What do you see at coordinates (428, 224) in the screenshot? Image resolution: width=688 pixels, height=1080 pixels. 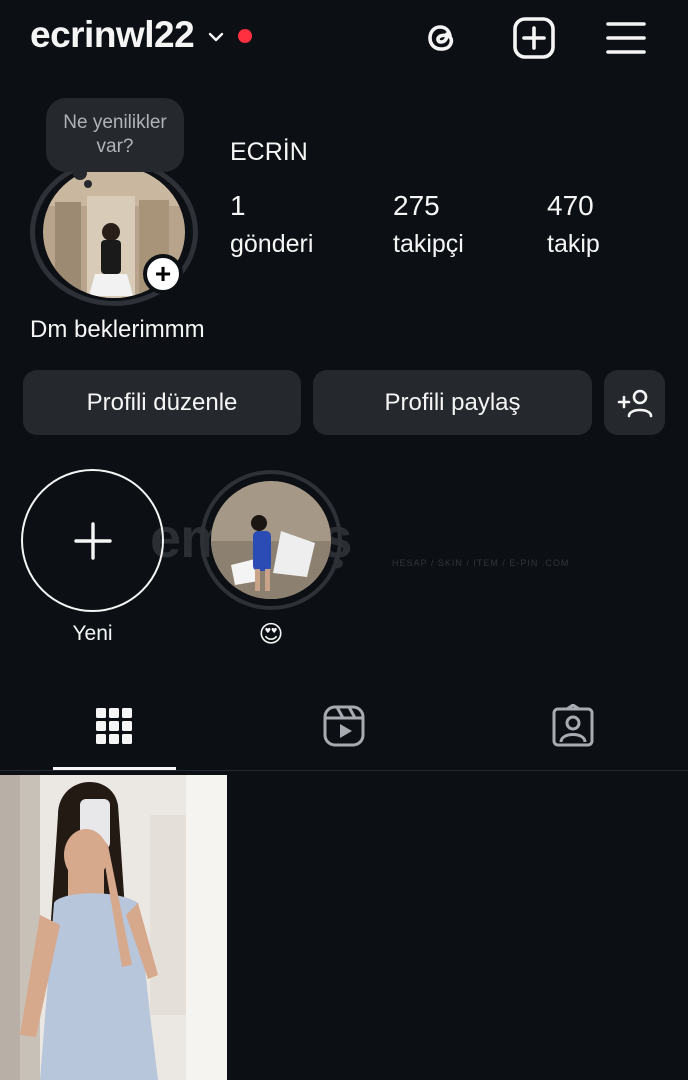 I see `followers-stat: 275 takipçi` at bounding box center [428, 224].